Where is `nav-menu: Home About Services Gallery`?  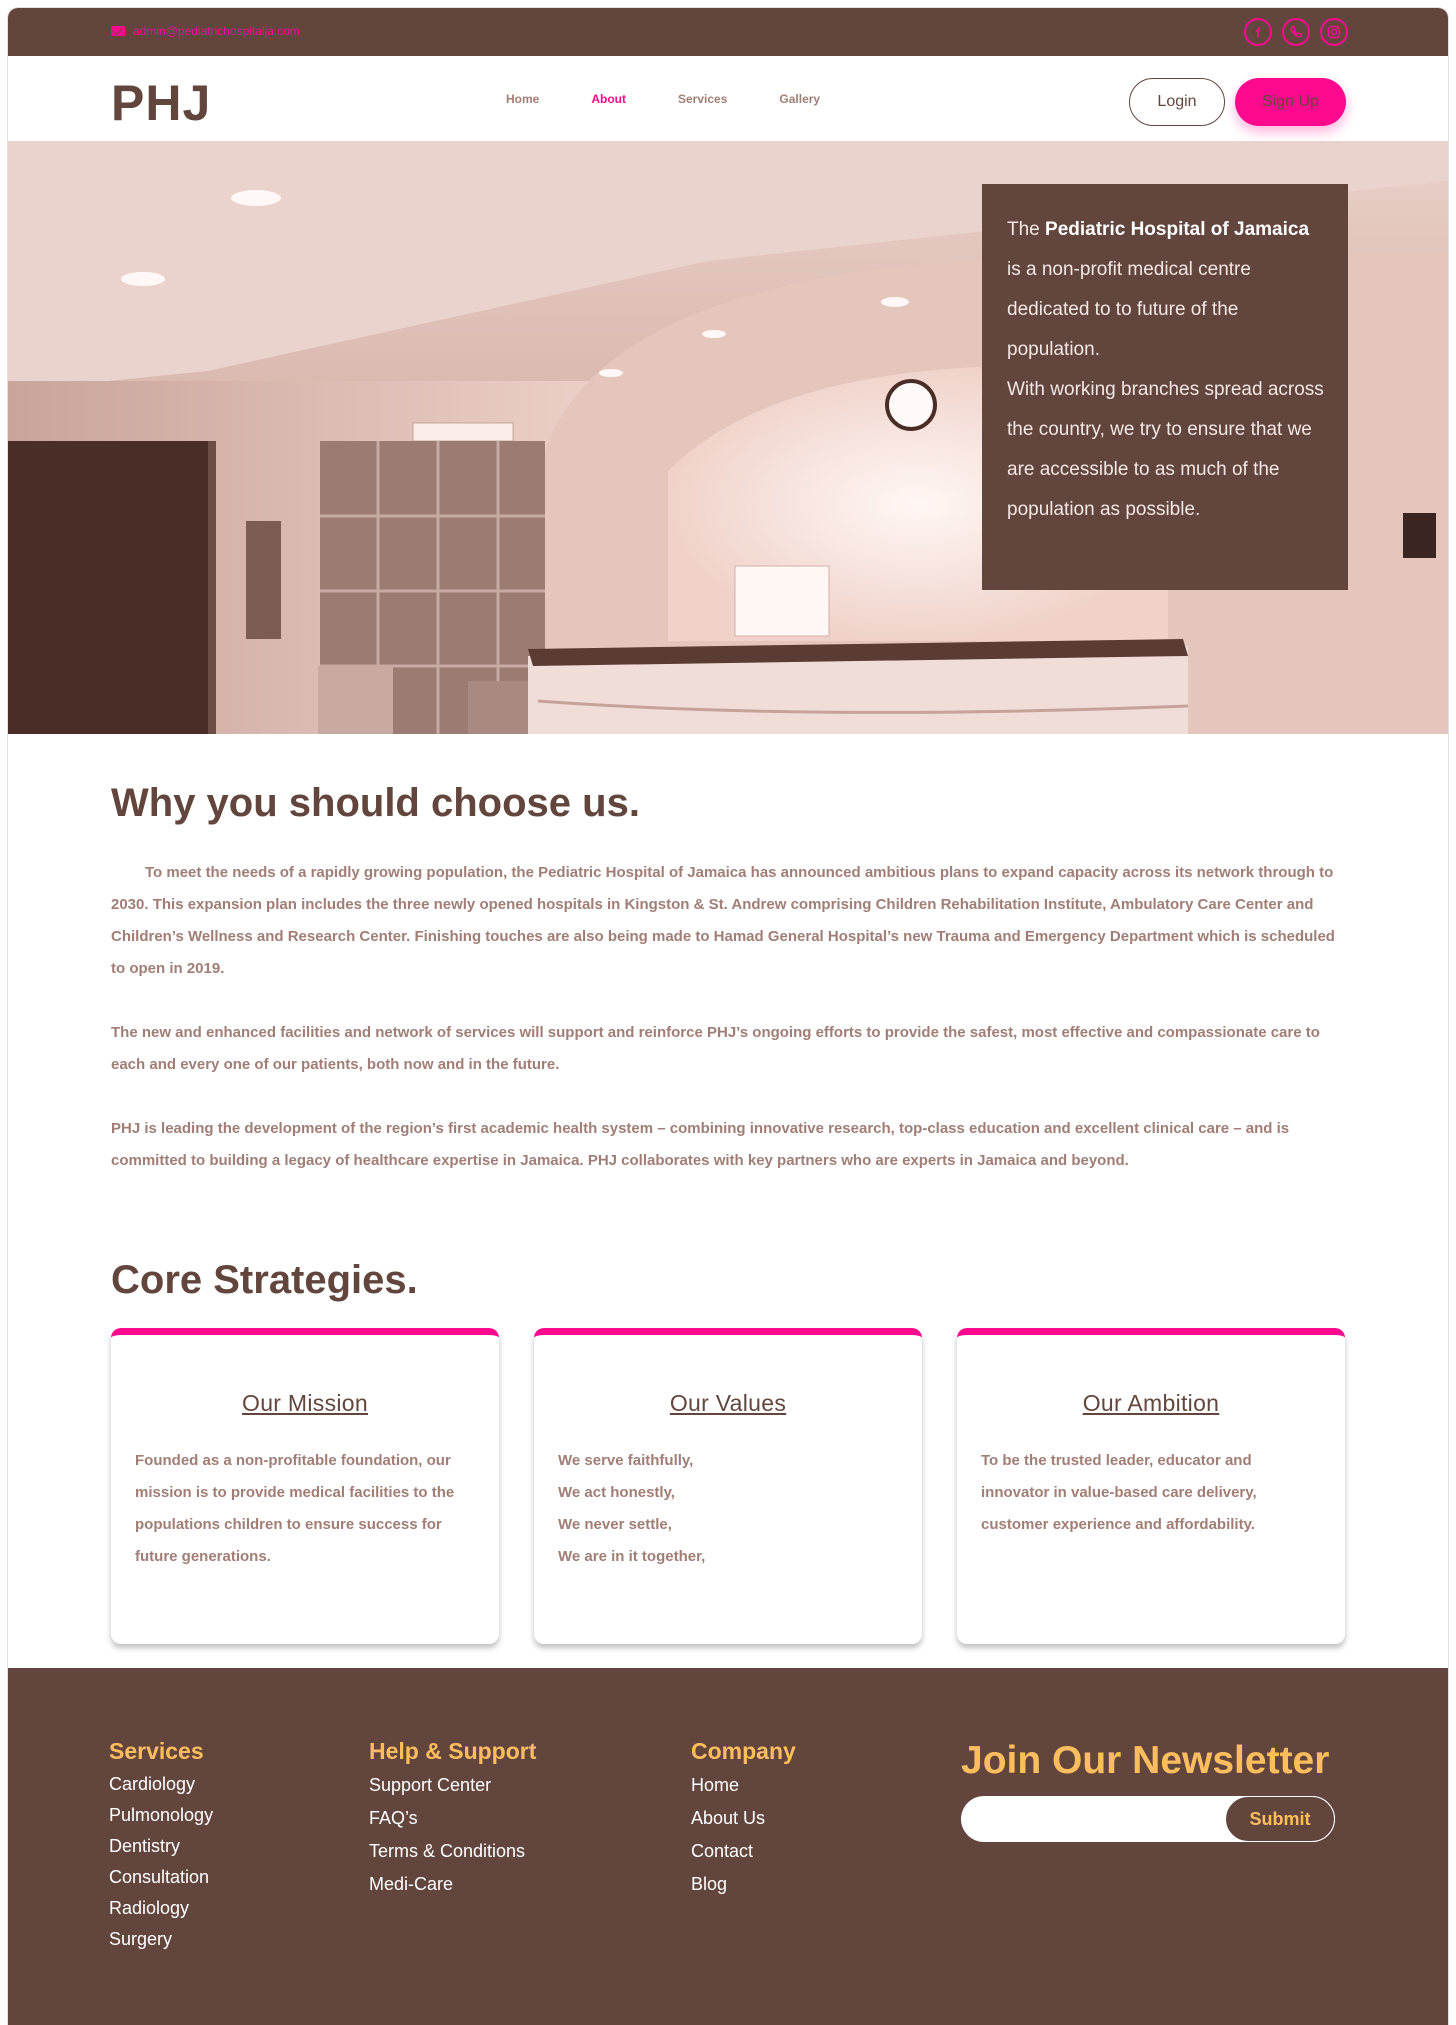 nav-menu: Home About Services Gallery is located at coordinates (663, 99).